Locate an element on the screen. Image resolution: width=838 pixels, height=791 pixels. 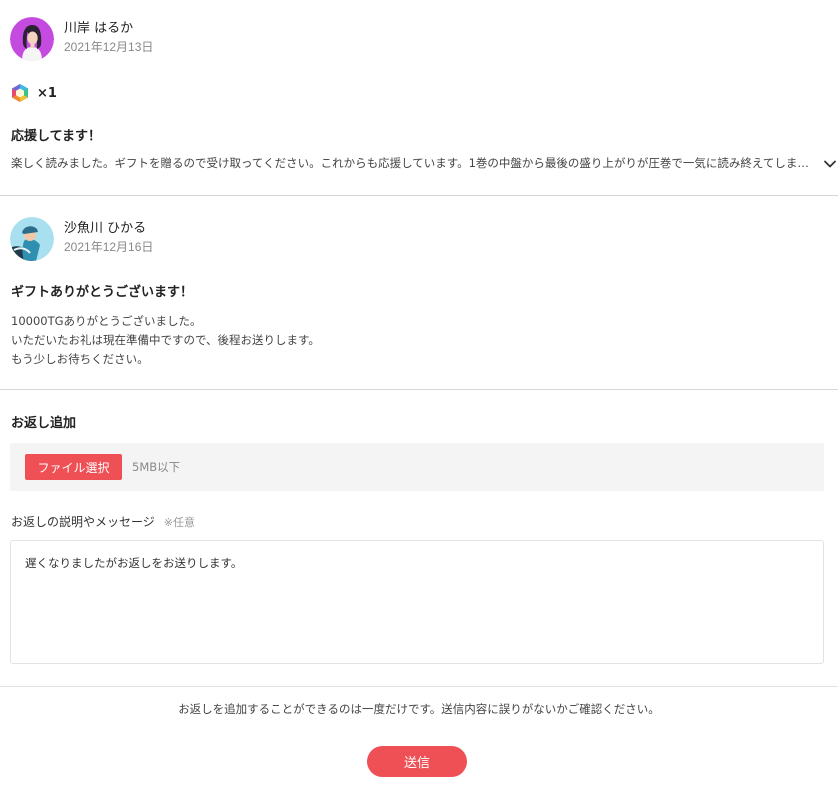
reply-body-line: 10000TGありがとうございました。 is located at coordinates (106, 321).